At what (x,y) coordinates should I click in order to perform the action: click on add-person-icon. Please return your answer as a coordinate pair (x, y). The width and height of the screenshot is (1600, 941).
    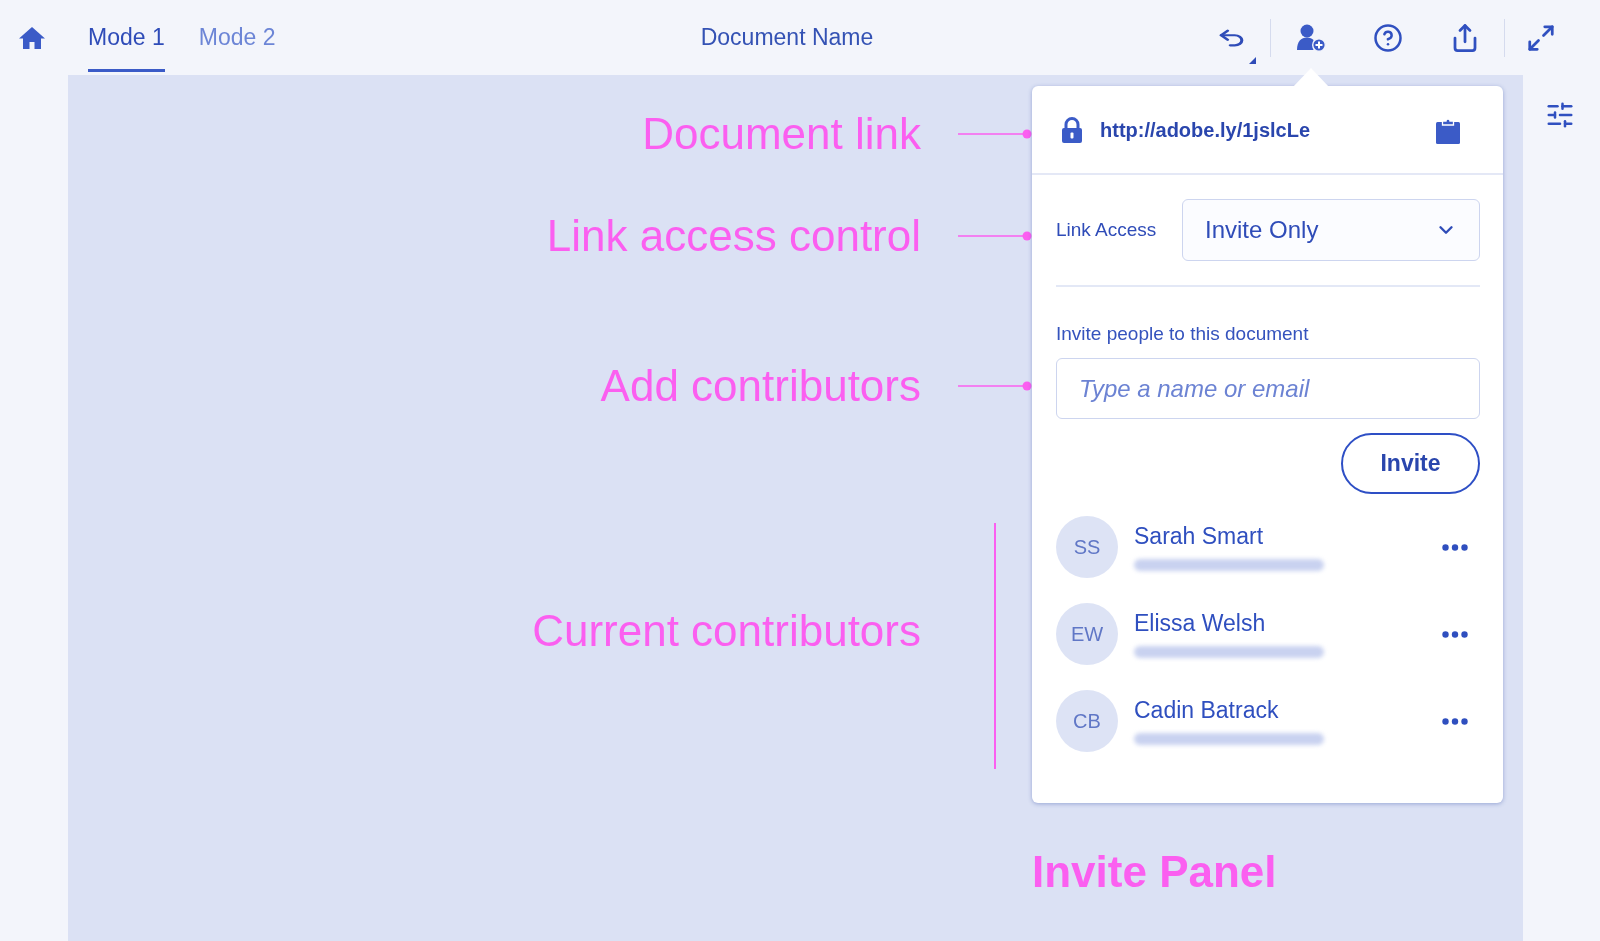
    Looking at the image, I should click on (1311, 37).